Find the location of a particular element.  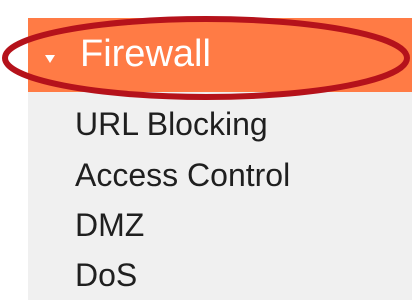

menu-item-url-blocking: URL Blocking is located at coordinates (171, 124).